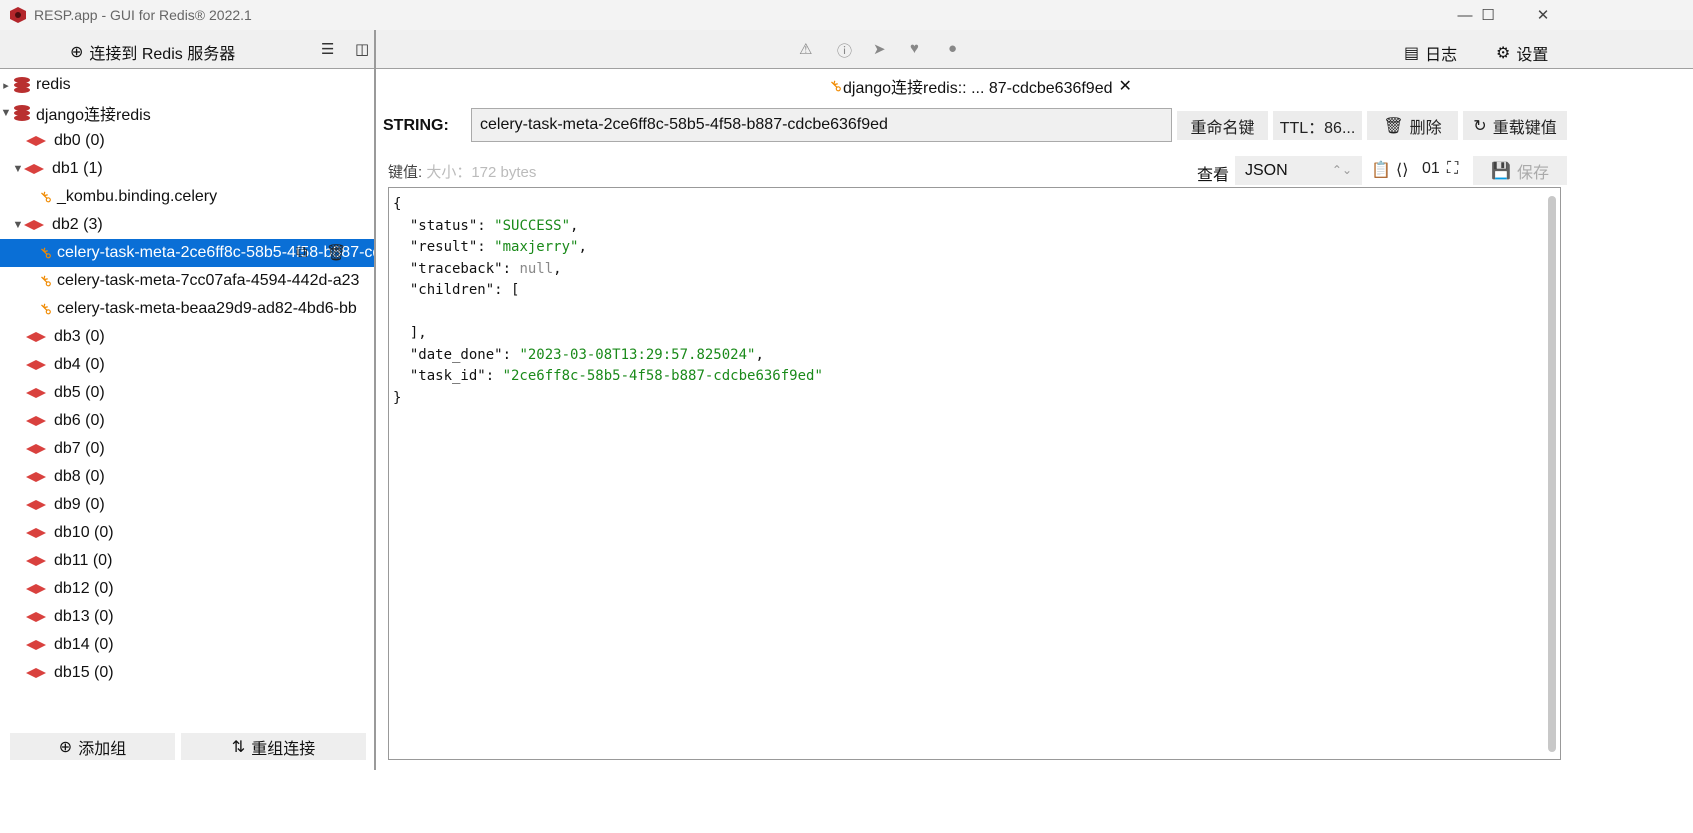 Image resolution: width=1693 pixels, height=833 pixels. I want to click on app-logo-icon, so click(18, 15).